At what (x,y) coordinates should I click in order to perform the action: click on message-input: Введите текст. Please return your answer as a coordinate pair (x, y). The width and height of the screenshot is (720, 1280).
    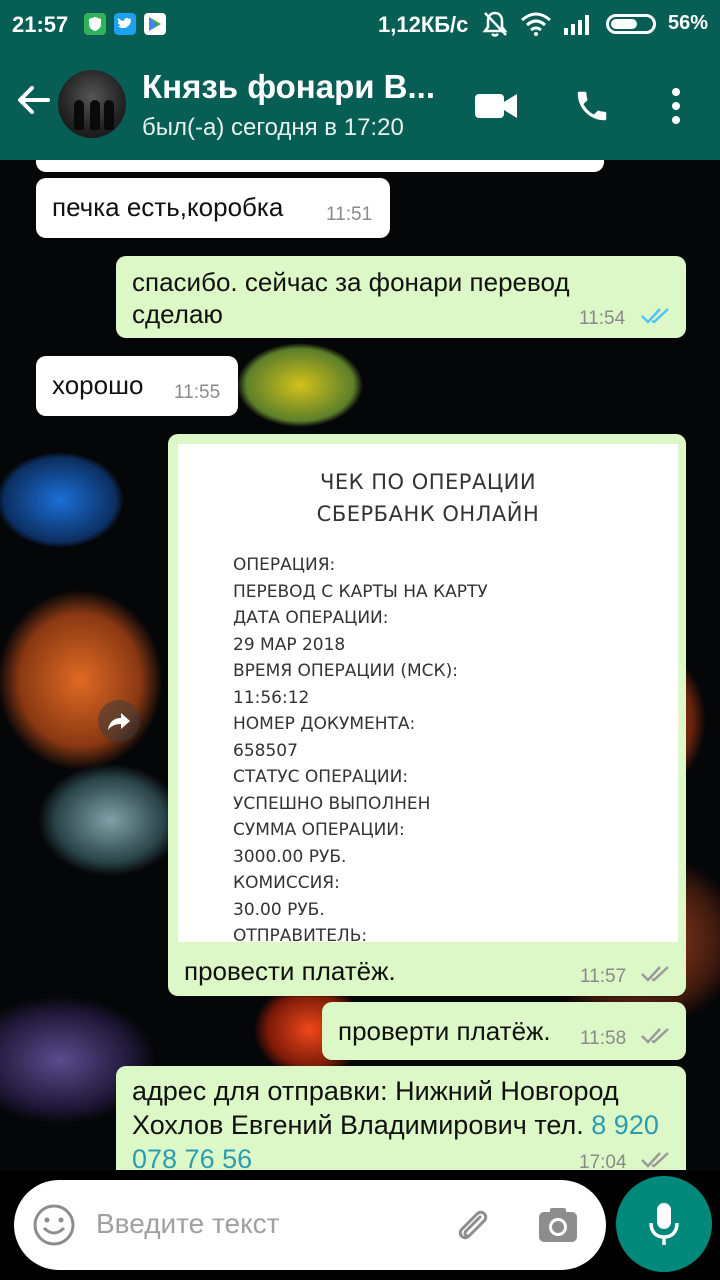
    Looking at the image, I should click on (188, 1224).